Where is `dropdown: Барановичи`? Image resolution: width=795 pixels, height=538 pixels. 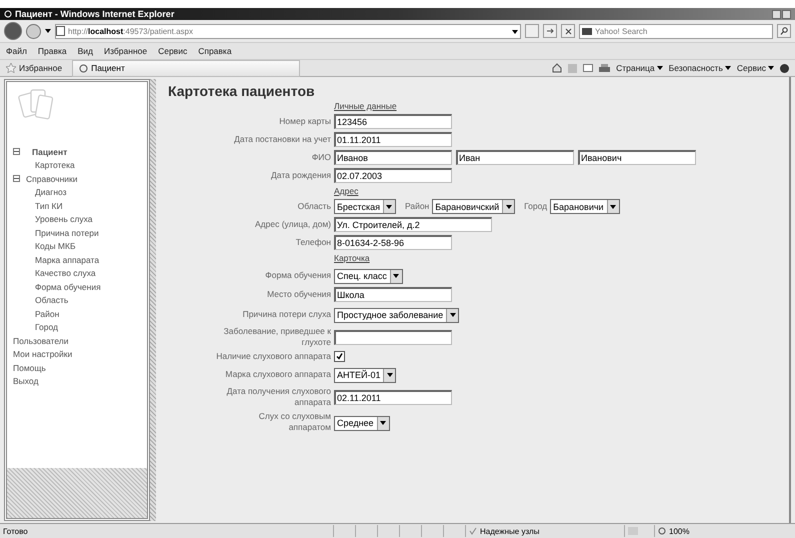 dropdown: Барановичи is located at coordinates (585, 206).